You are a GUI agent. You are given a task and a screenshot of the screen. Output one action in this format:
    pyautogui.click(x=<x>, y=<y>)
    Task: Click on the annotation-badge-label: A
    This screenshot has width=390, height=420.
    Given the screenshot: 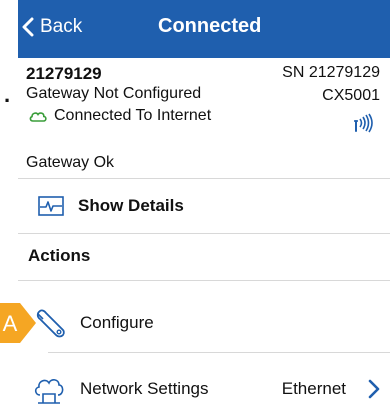 What is the action you would take?
    pyautogui.click(x=10, y=323)
    